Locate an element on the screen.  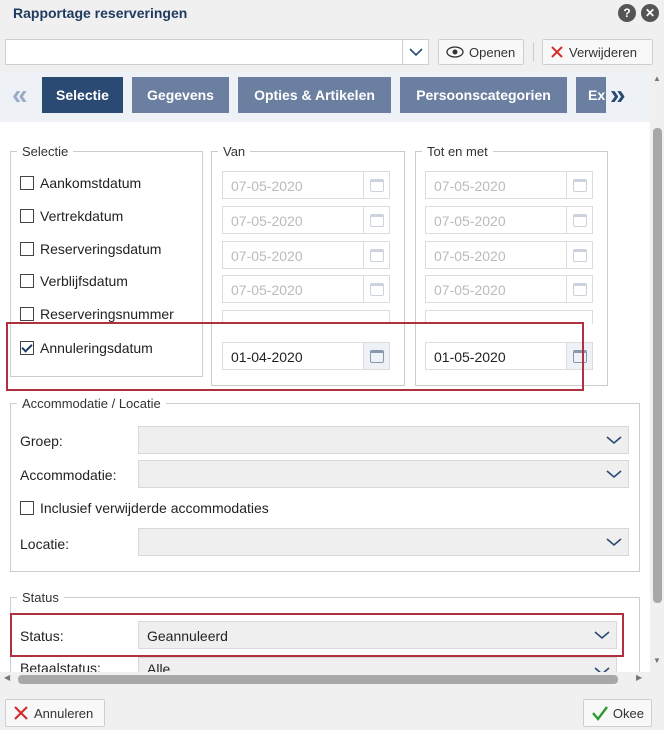
tot-date-verblijf: 07-05-2020 is located at coordinates (509, 289).